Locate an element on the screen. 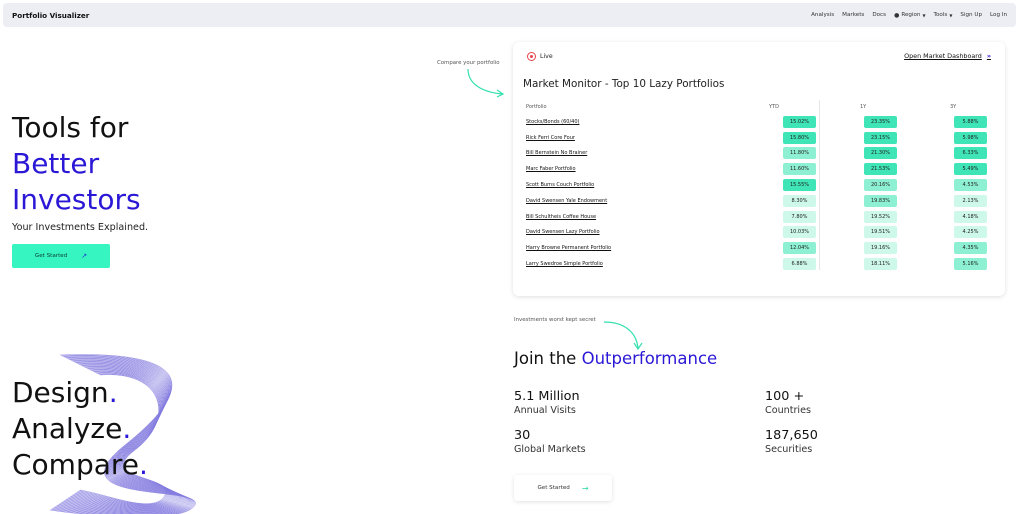 This screenshot has height=514, width=1024. table-row: Stocks/Bonds (60/40) 15.02% 23.35% 5.88% is located at coordinates (762, 122).